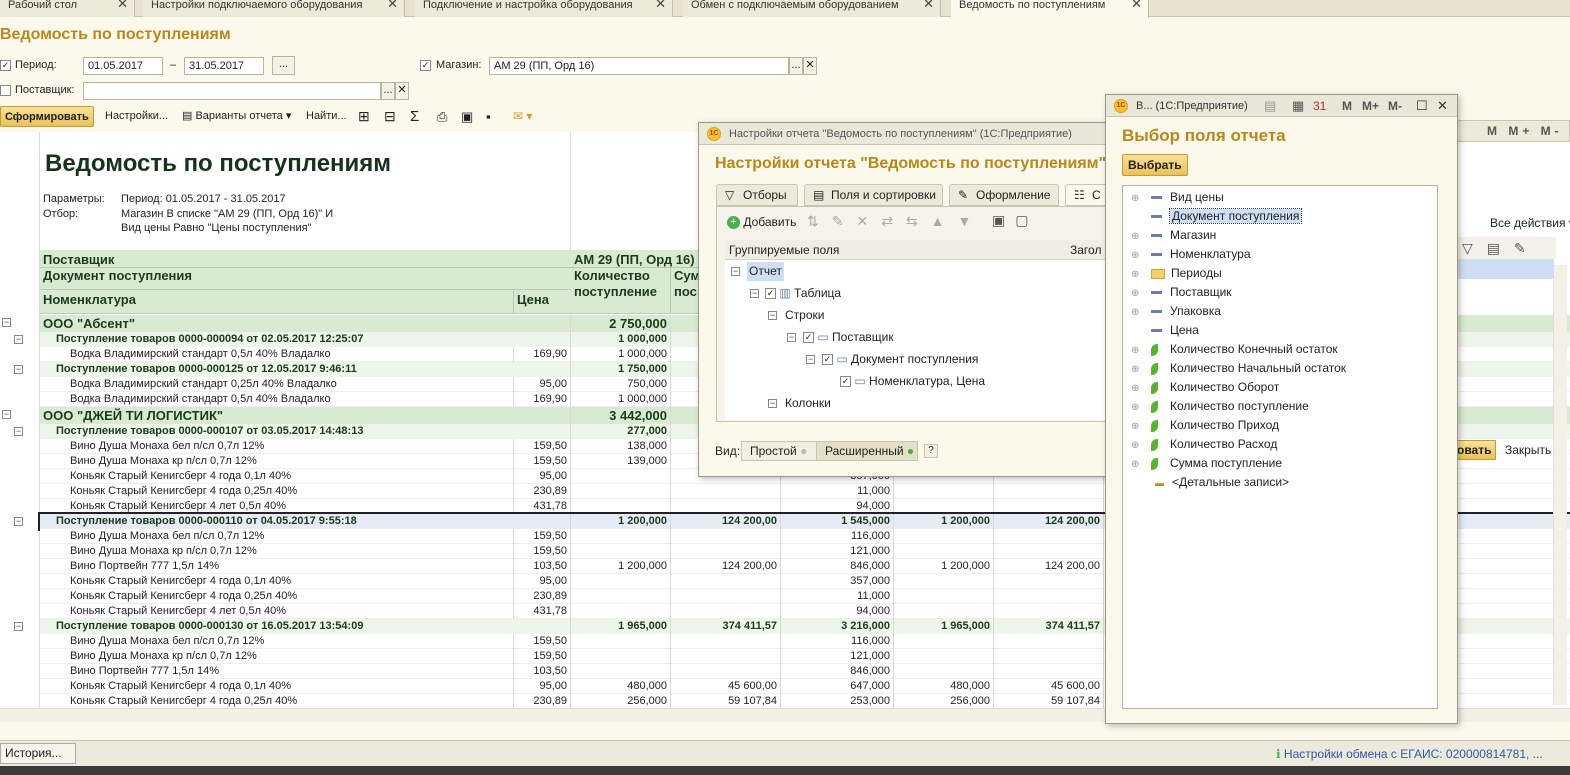 The height and width of the screenshot is (775, 1570). What do you see at coordinates (1004, 195) in the screenshot?
I see `tab-appearance: ✎ Оформление` at bounding box center [1004, 195].